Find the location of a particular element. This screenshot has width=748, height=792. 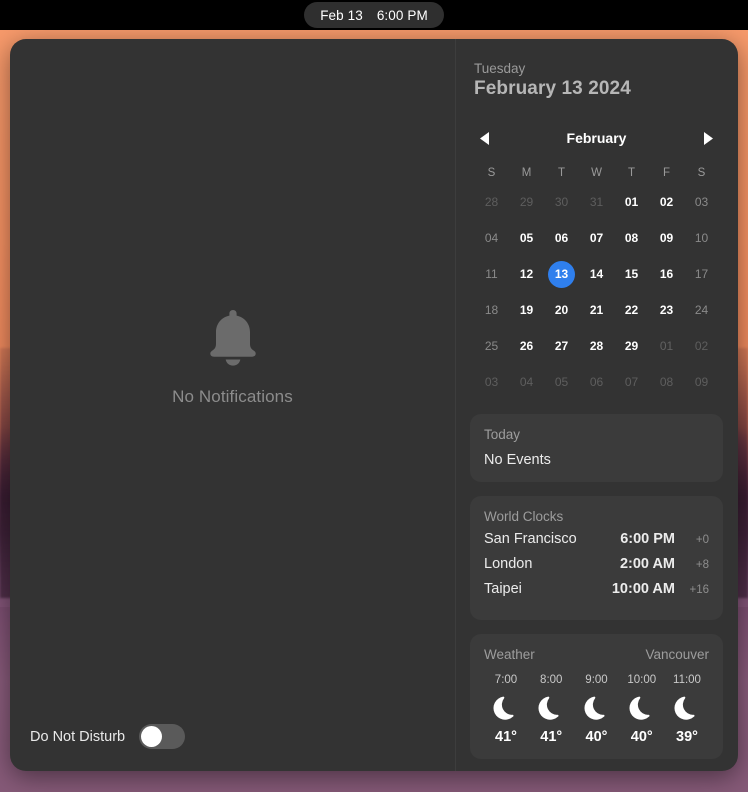

calendar-day: 15 is located at coordinates (631, 274).